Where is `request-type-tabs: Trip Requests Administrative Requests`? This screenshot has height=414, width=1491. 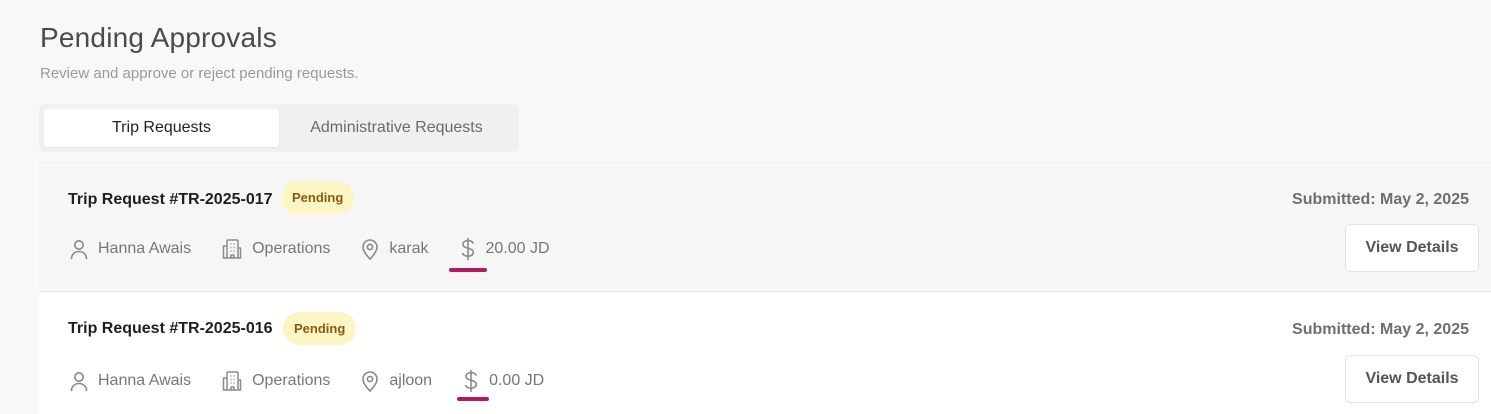 request-type-tabs: Trip Requests Administrative Requests is located at coordinates (279, 128).